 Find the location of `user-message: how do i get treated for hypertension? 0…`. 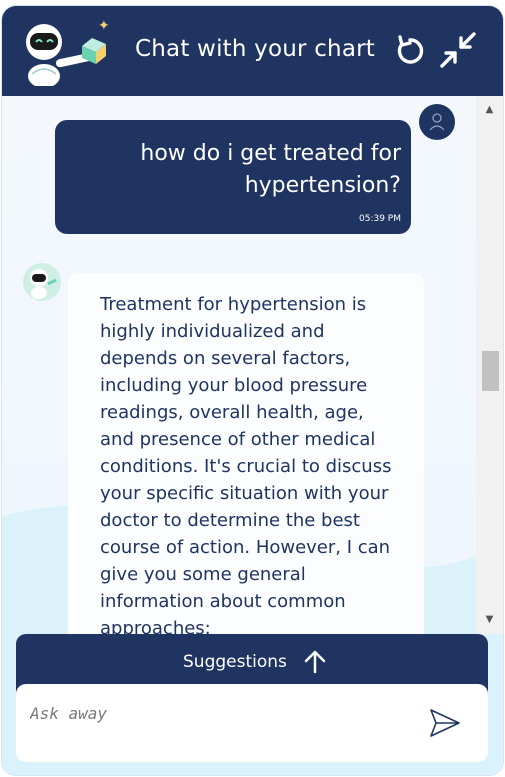

user-message: how do i get treated for hypertension? 0… is located at coordinates (233, 177).